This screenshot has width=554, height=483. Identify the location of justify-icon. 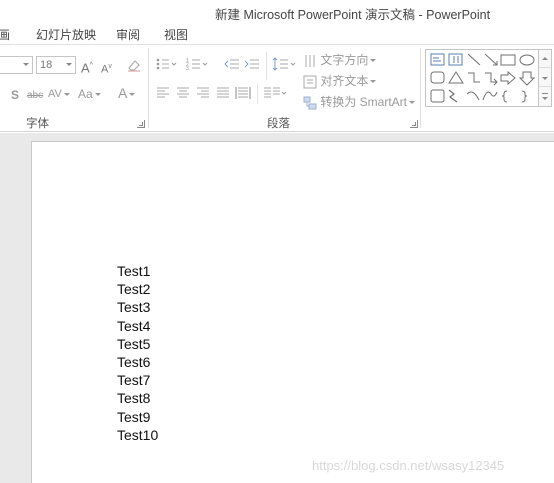
(223, 92).